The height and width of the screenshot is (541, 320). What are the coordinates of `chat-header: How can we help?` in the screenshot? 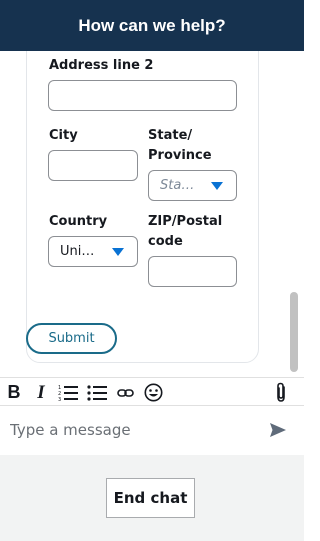 It's located at (152, 25).